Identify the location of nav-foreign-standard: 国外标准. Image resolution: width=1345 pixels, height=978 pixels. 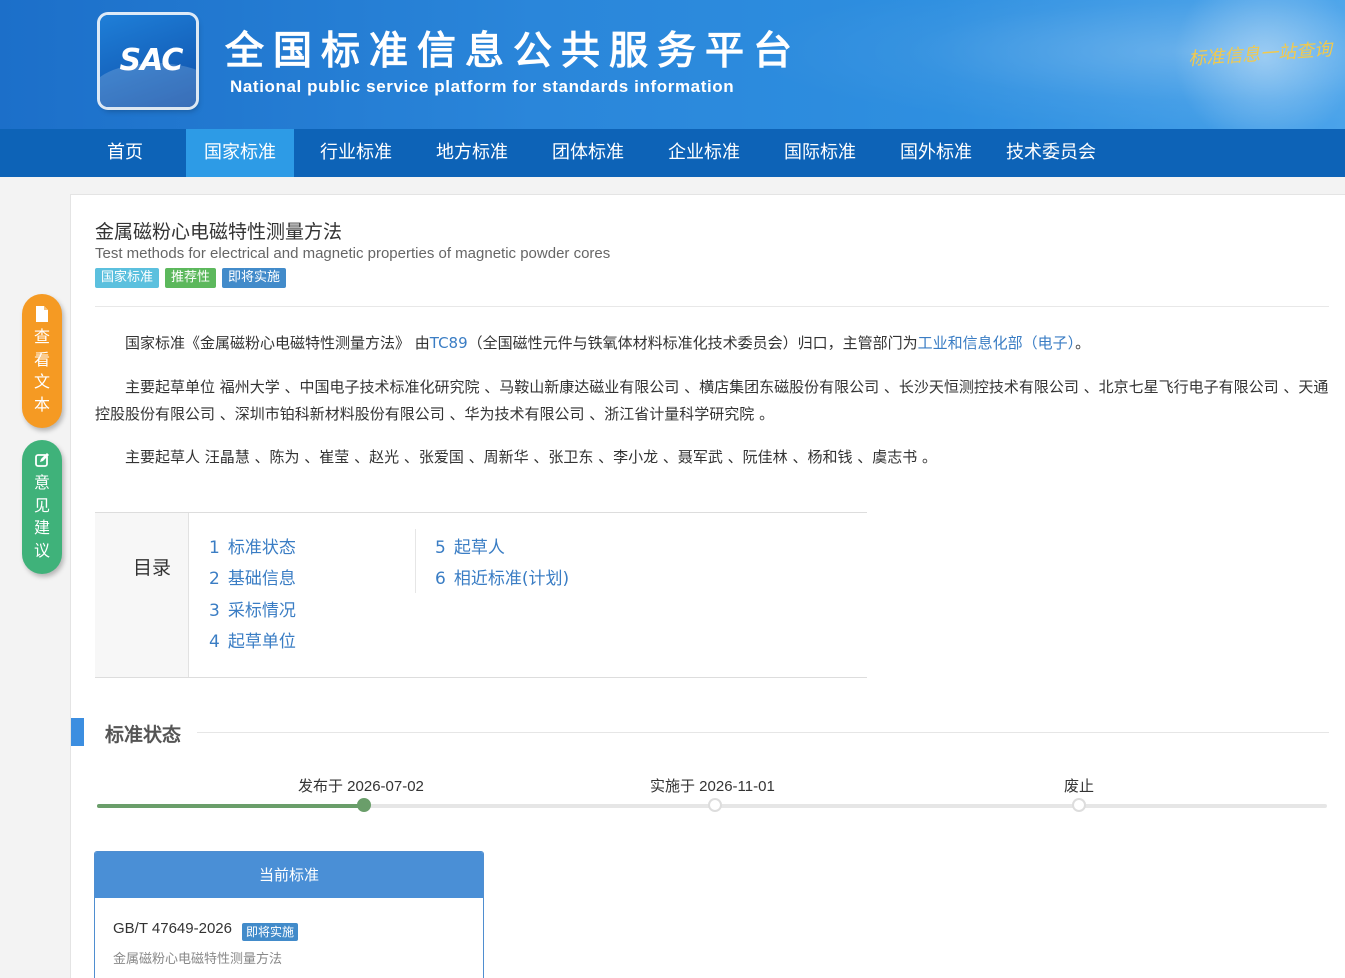
(936, 153).